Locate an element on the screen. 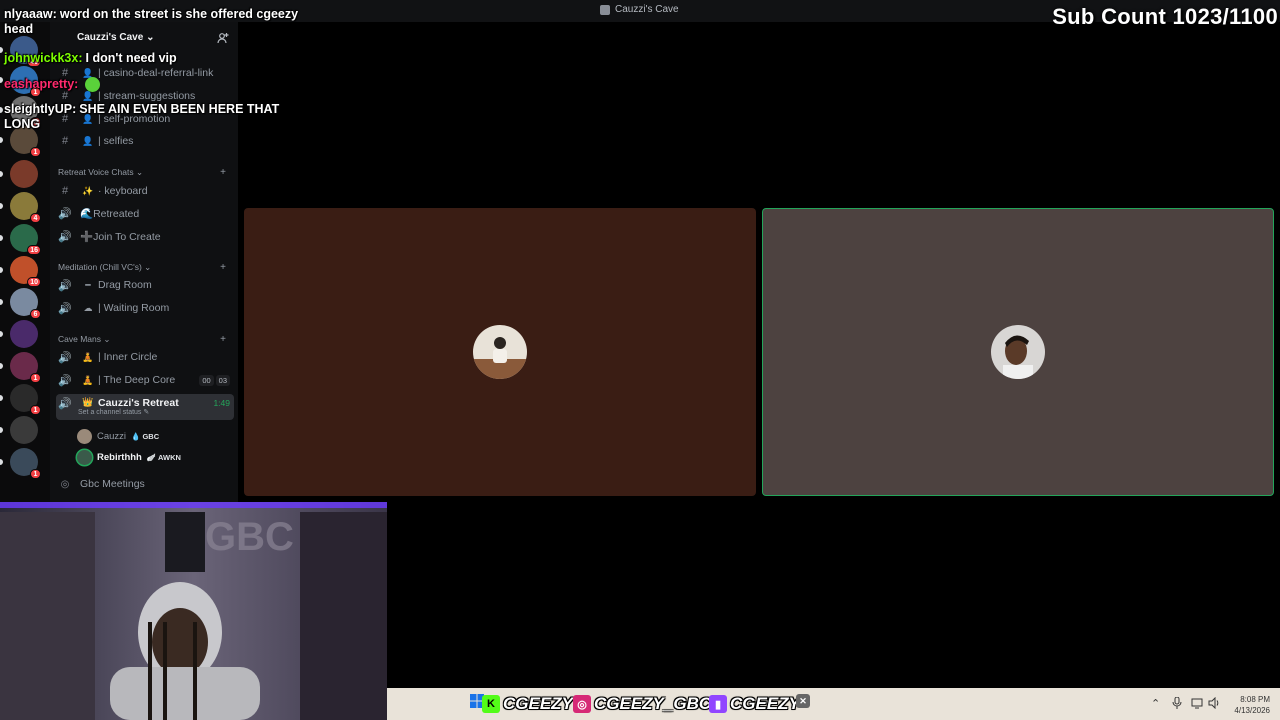 This screenshot has height=720, width=1280. channel-inner-circle: 🔊 🧘 | Inner Circle is located at coordinates (145, 357).